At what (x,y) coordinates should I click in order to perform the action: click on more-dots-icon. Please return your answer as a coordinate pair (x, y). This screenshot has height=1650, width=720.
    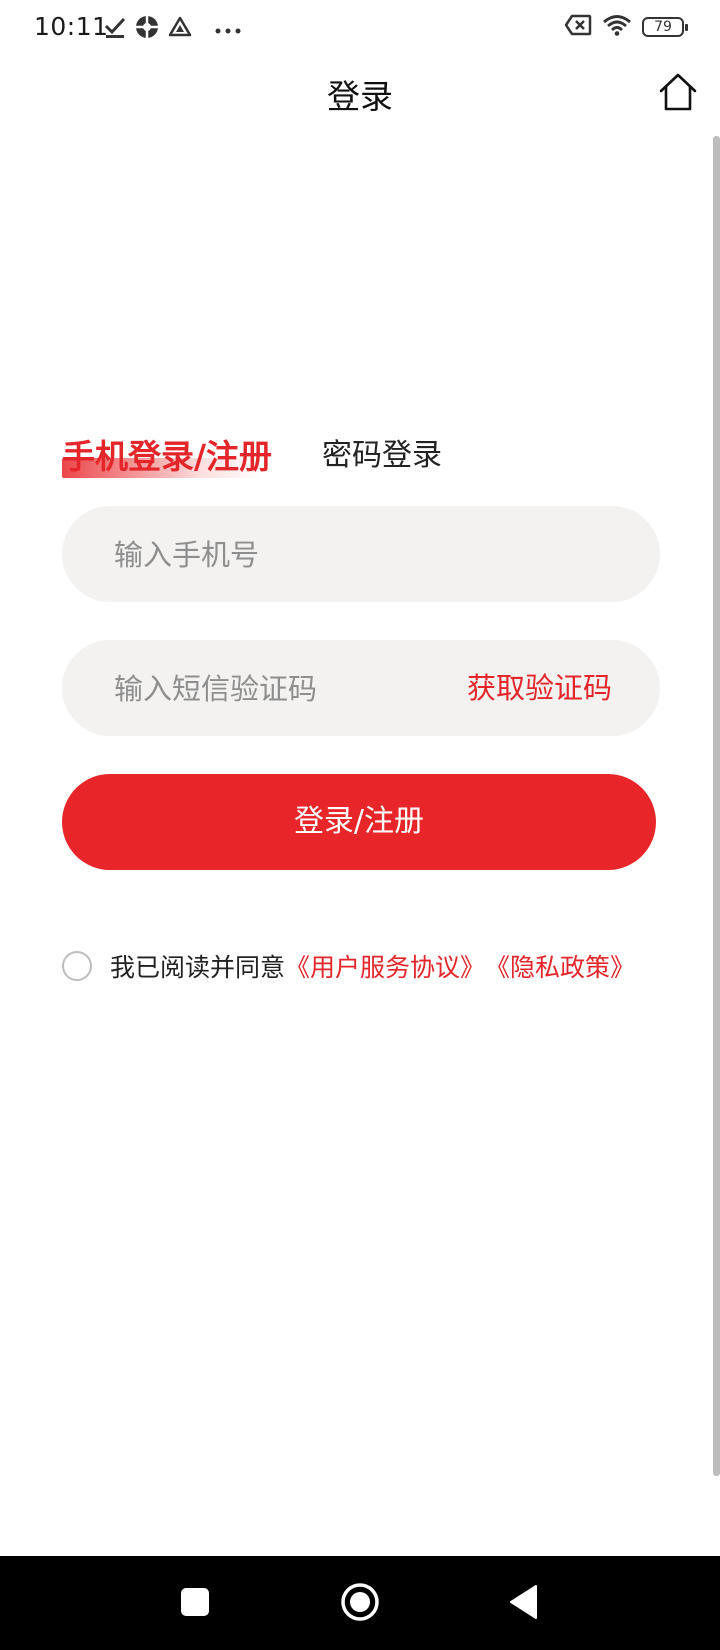
    Looking at the image, I should click on (228, 29).